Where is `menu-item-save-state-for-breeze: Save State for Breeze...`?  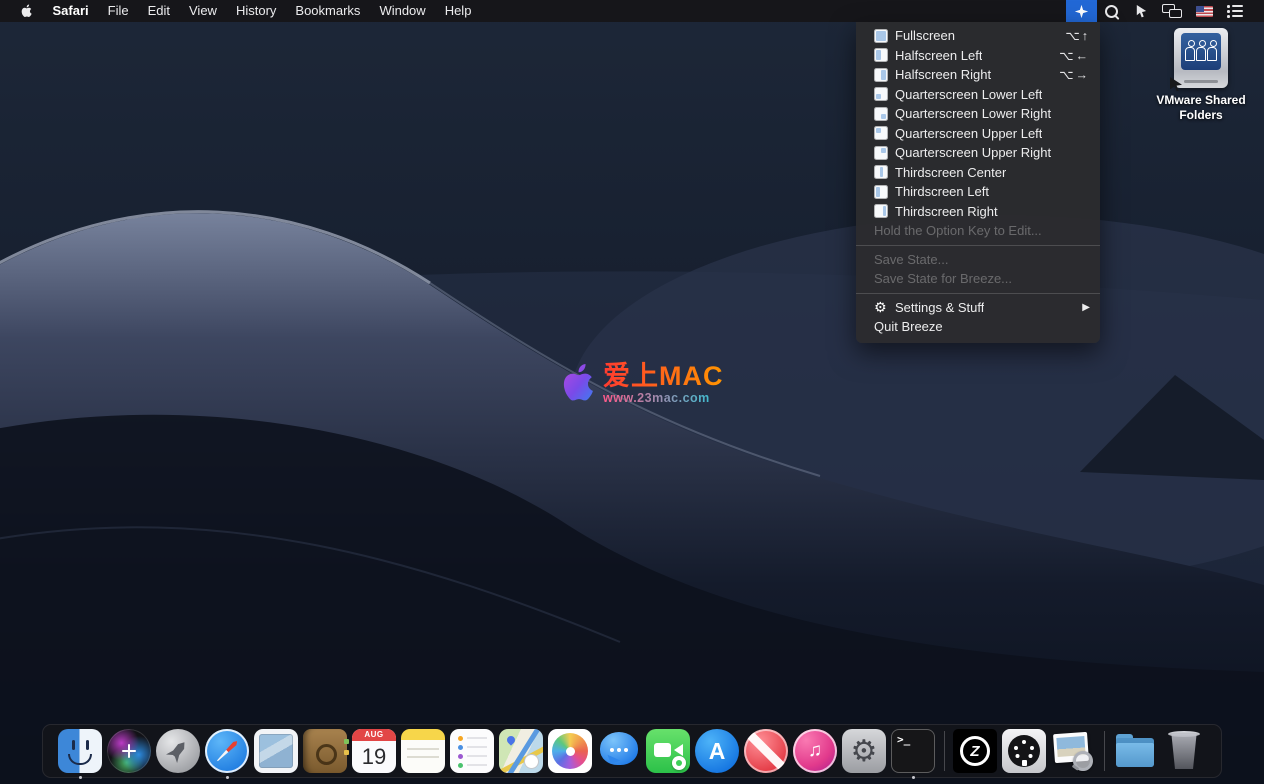
menu-item-save-state-for-breeze: Save State for Breeze... is located at coordinates (943, 279).